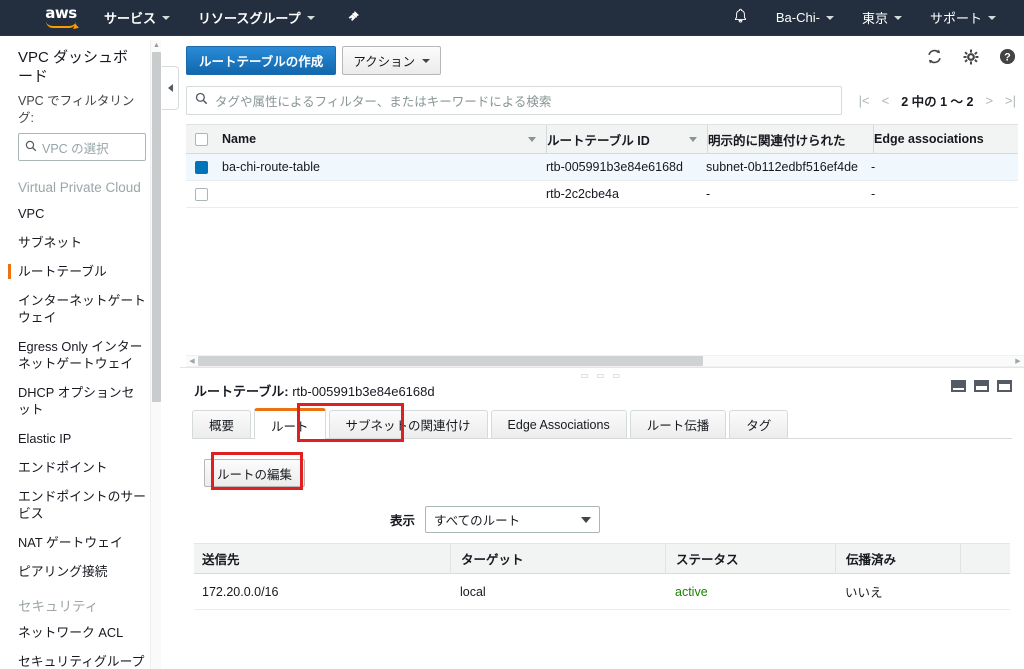 This screenshot has height=669, width=1024. I want to click on bell-icon, so click(740, 17).